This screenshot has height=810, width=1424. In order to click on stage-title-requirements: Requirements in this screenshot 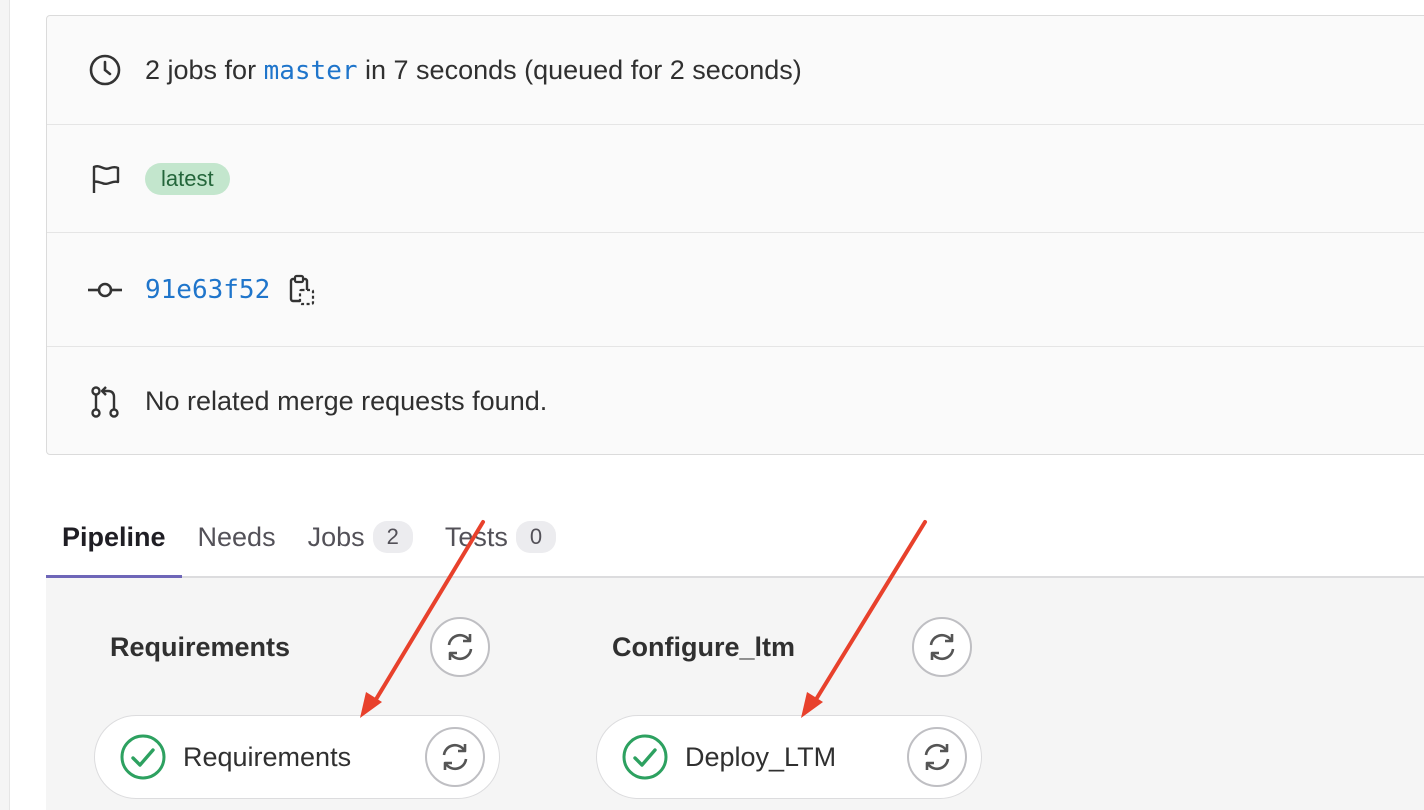, I will do `click(200, 647)`.